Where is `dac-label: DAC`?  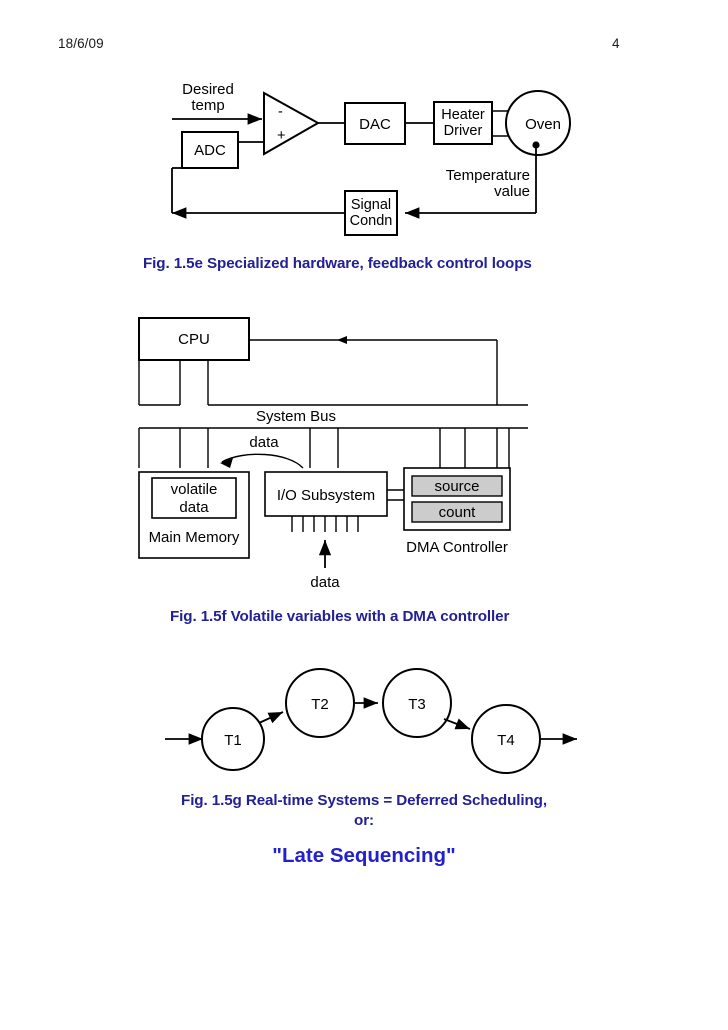 dac-label: DAC is located at coordinates (375, 124).